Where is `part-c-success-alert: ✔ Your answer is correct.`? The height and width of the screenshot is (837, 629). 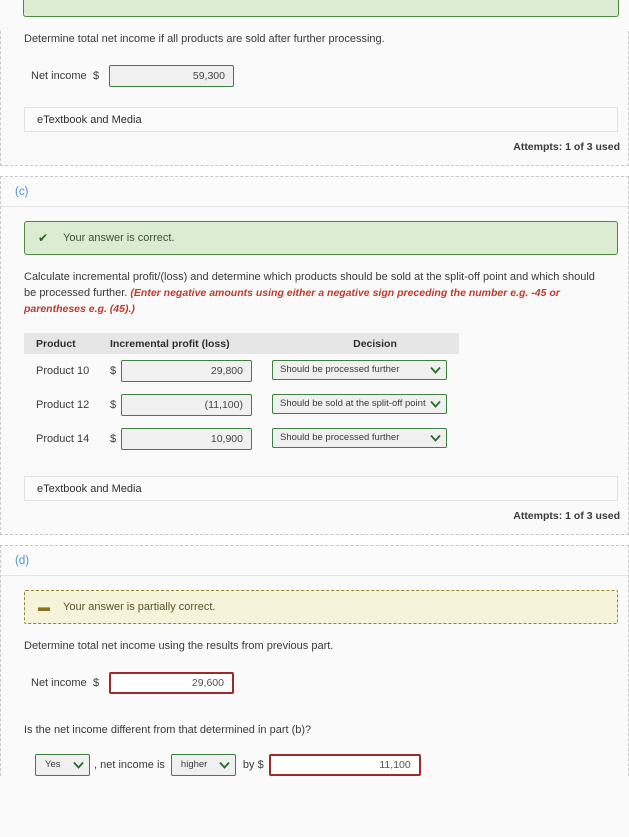 part-c-success-alert: ✔ Your answer is correct. is located at coordinates (321, 238).